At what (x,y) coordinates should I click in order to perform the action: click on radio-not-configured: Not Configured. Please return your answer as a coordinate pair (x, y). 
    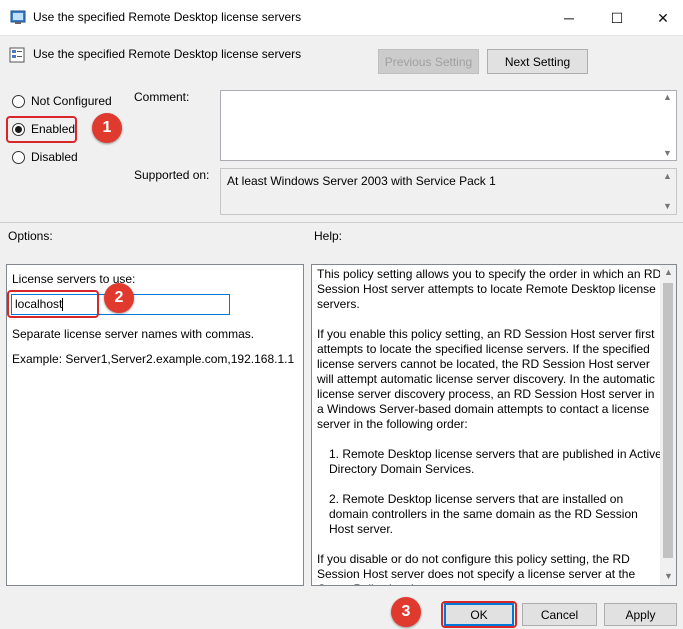
    Looking at the image, I should click on (62, 101).